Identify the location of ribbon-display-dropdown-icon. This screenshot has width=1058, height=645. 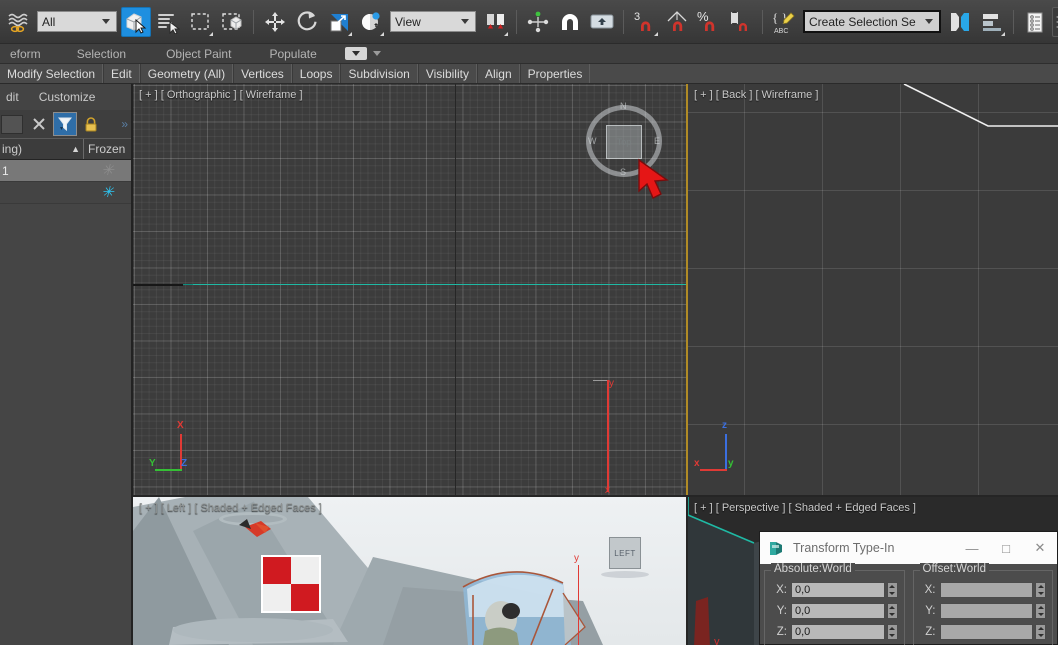
(355, 53).